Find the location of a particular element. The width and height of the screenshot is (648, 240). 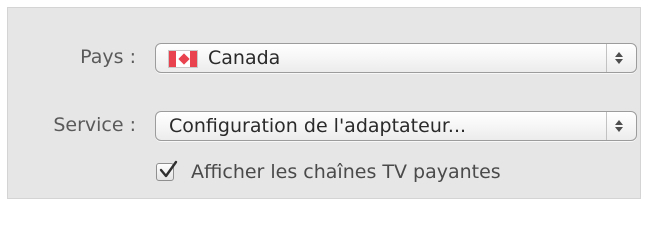

show-paid-channels-checkbox is located at coordinates (167, 170).